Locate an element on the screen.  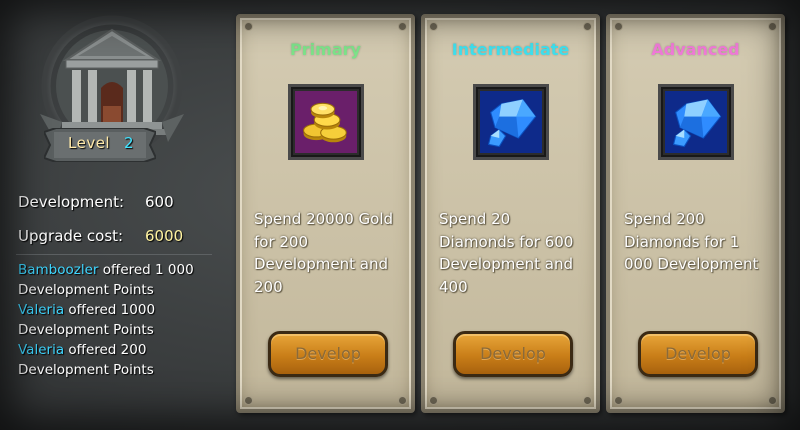
log-player-name: Bamboozler is located at coordinates (58, 270).